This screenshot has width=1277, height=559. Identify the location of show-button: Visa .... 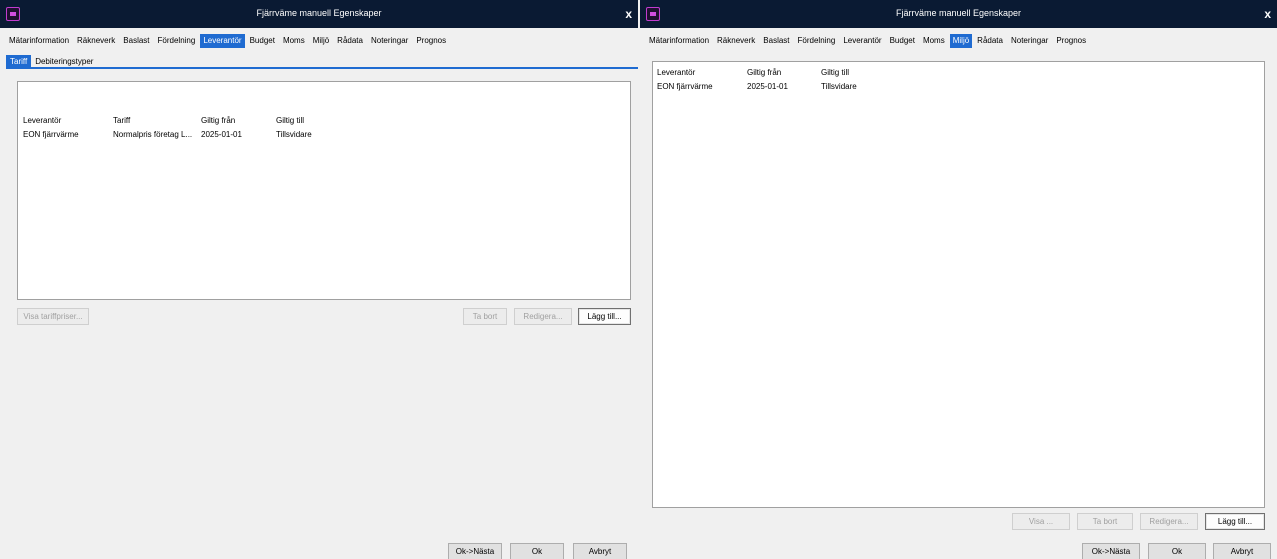
(1041, 521).